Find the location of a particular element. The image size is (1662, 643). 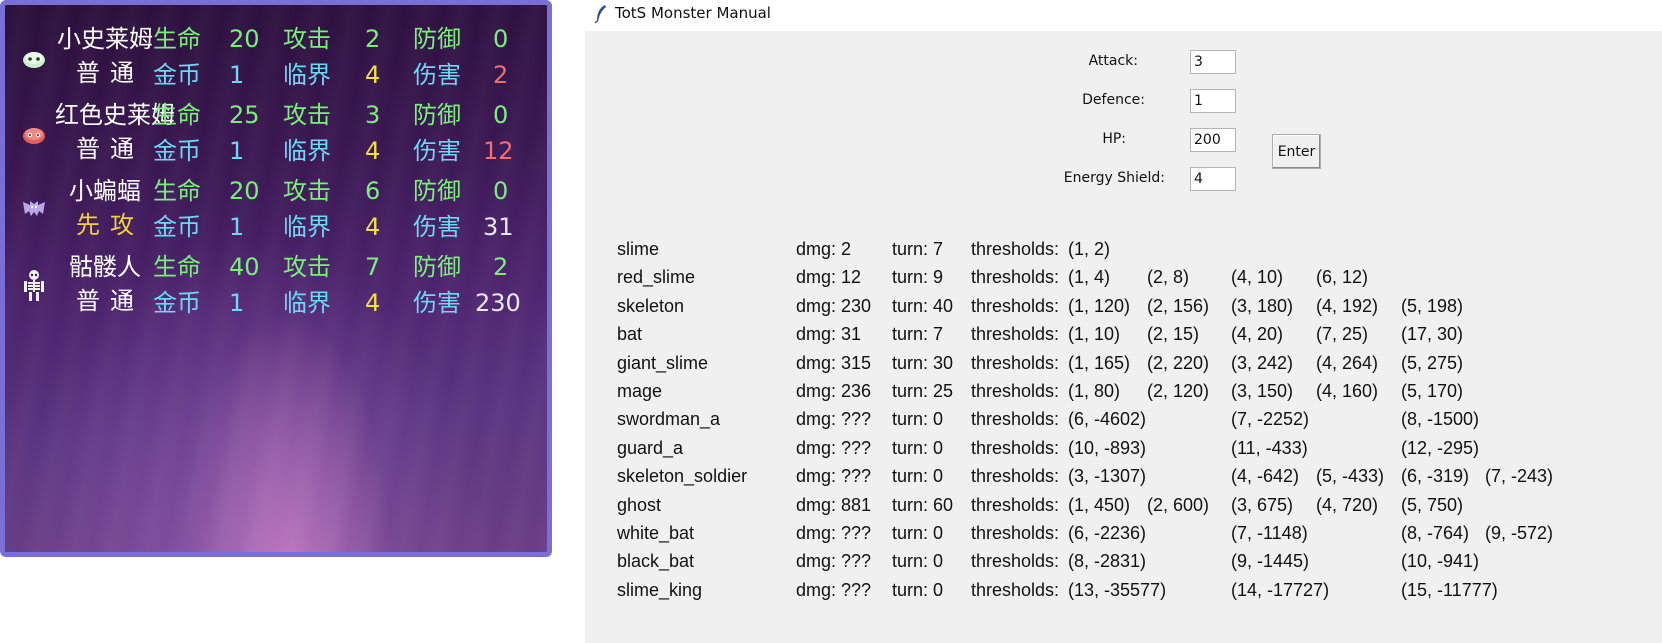

dmg-value: 31 is located at coordinates (498, 227).